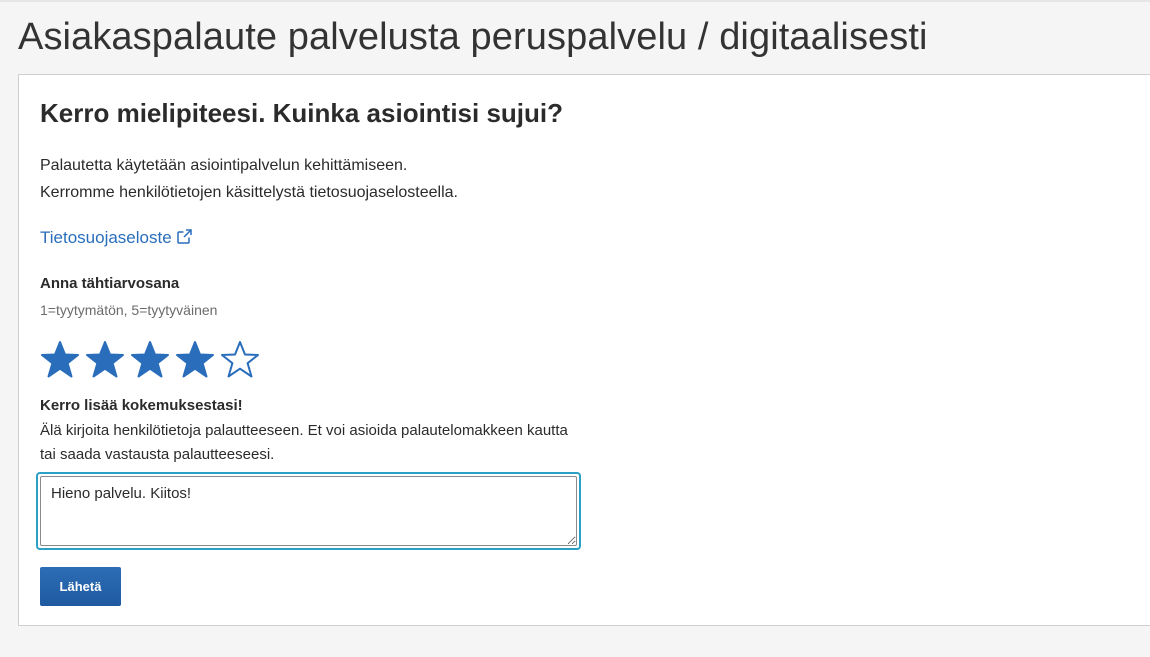 The image size is (1150, 657). Describe the element at coordinates (141, 405) in the screenshot. I see `experience-label: Kerro lisää kokemuksestasi!` at that location.